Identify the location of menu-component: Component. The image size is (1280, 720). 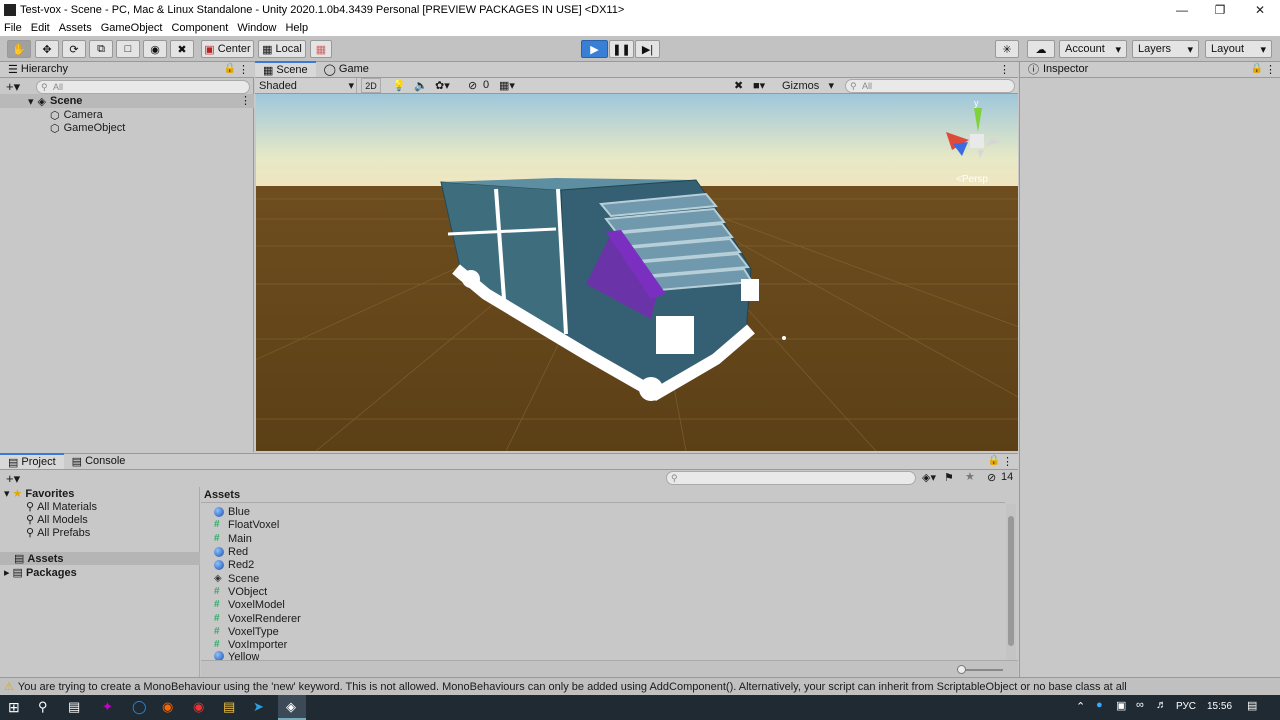
(199, 28).